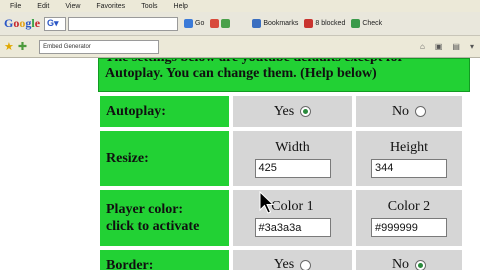 This screenshot has height=270, width=480. Describe the element at coordinates (136, 111) in the screenshot. I see `autoplay-label: Autoplay:` at that location.